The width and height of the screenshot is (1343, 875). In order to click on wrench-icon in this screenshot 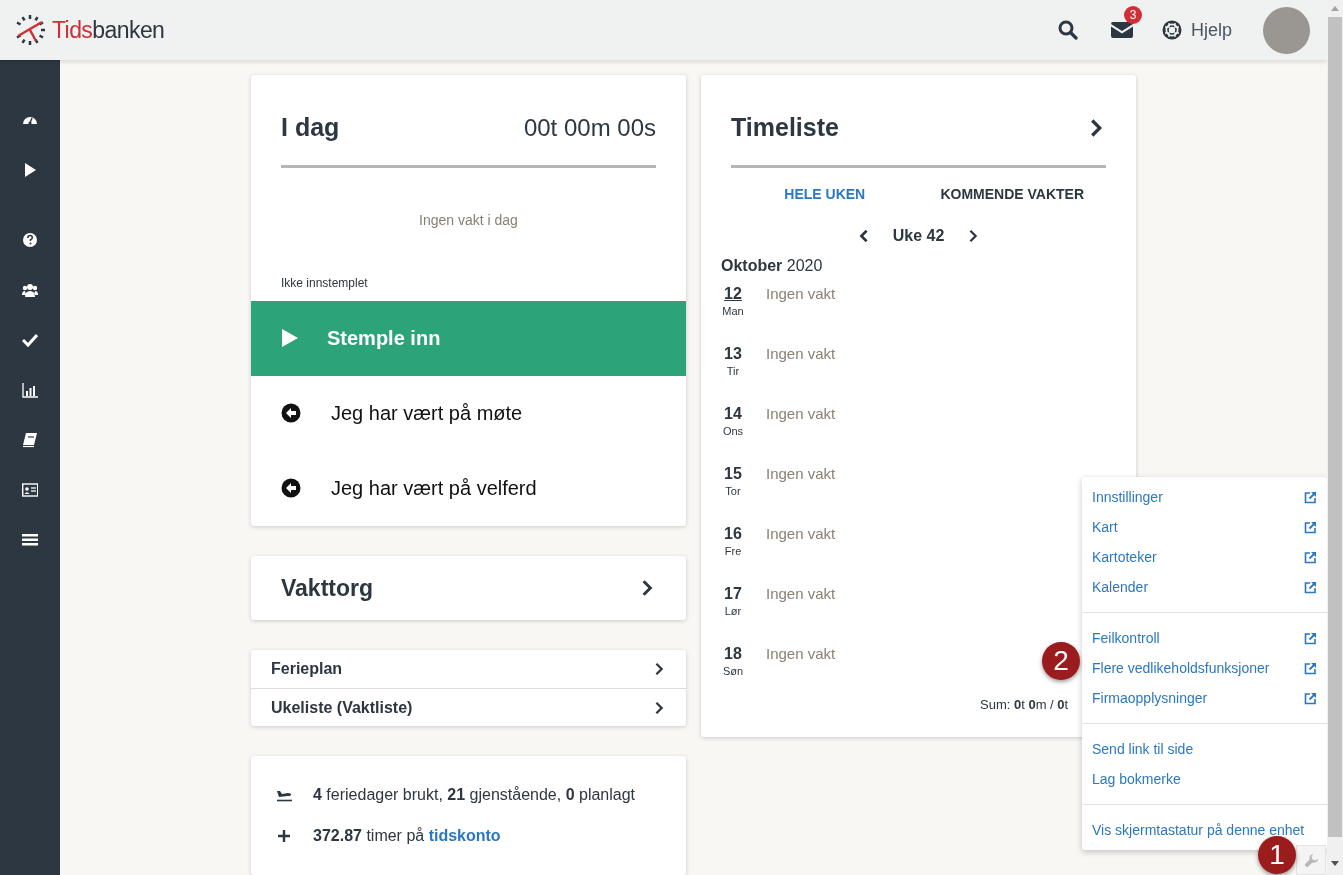, I will do `click(1311, 860)`.